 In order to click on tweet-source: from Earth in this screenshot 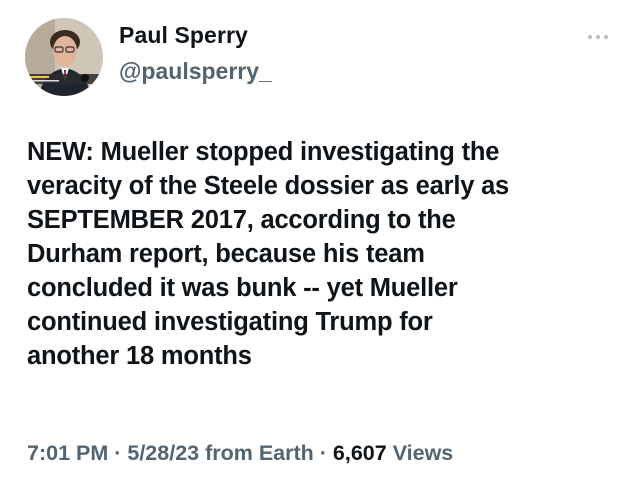, I will do `click(256, 453)`.